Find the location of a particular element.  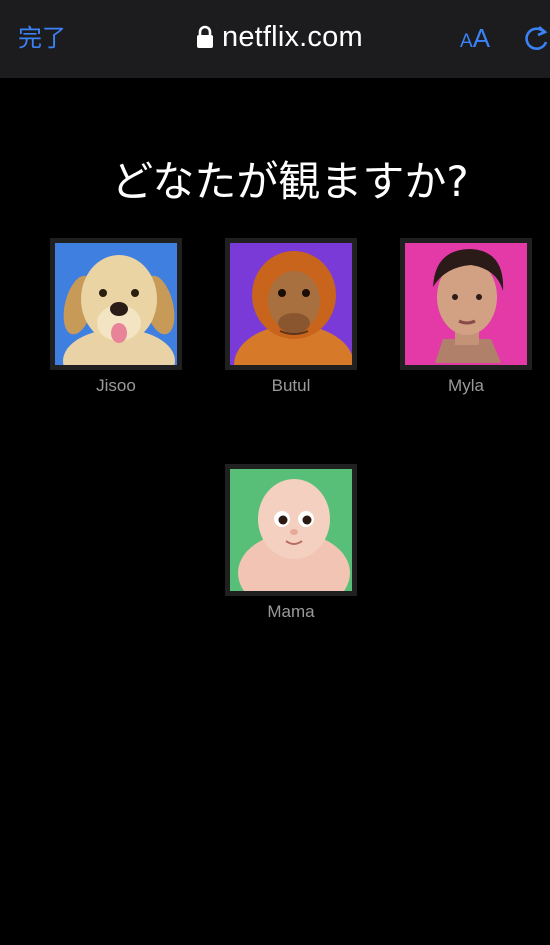

baby-icon is located at coordinates (291, 530).